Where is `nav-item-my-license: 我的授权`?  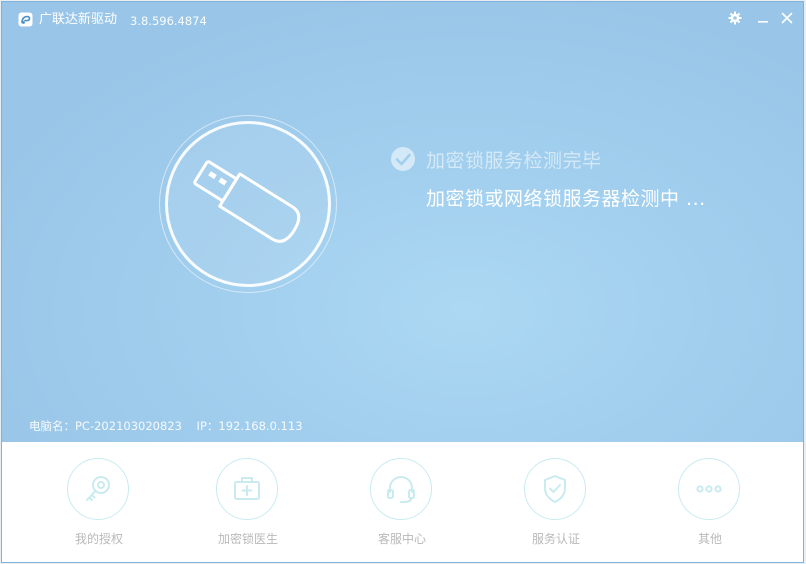
nav-item-my-license: 我的授权 is located at coordinates (99, 506).